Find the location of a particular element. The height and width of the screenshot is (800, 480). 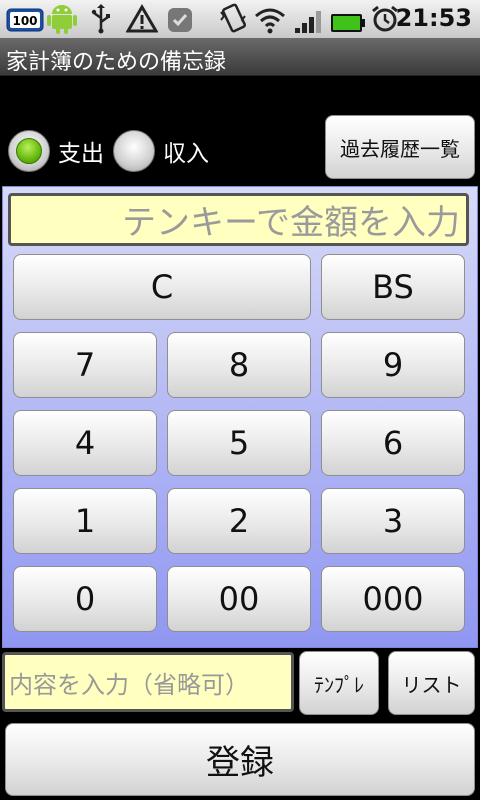

status-bar: 100 21:53 is located at coordinates (240, 19).